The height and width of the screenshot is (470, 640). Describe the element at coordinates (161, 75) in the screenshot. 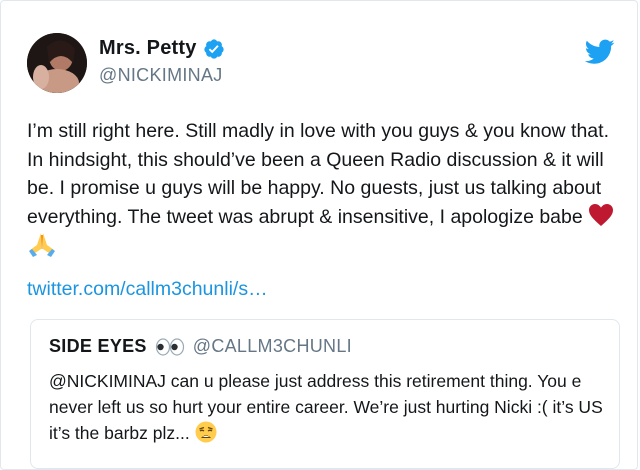

I see `author-handle: @NICKIMINAJ` at that location.